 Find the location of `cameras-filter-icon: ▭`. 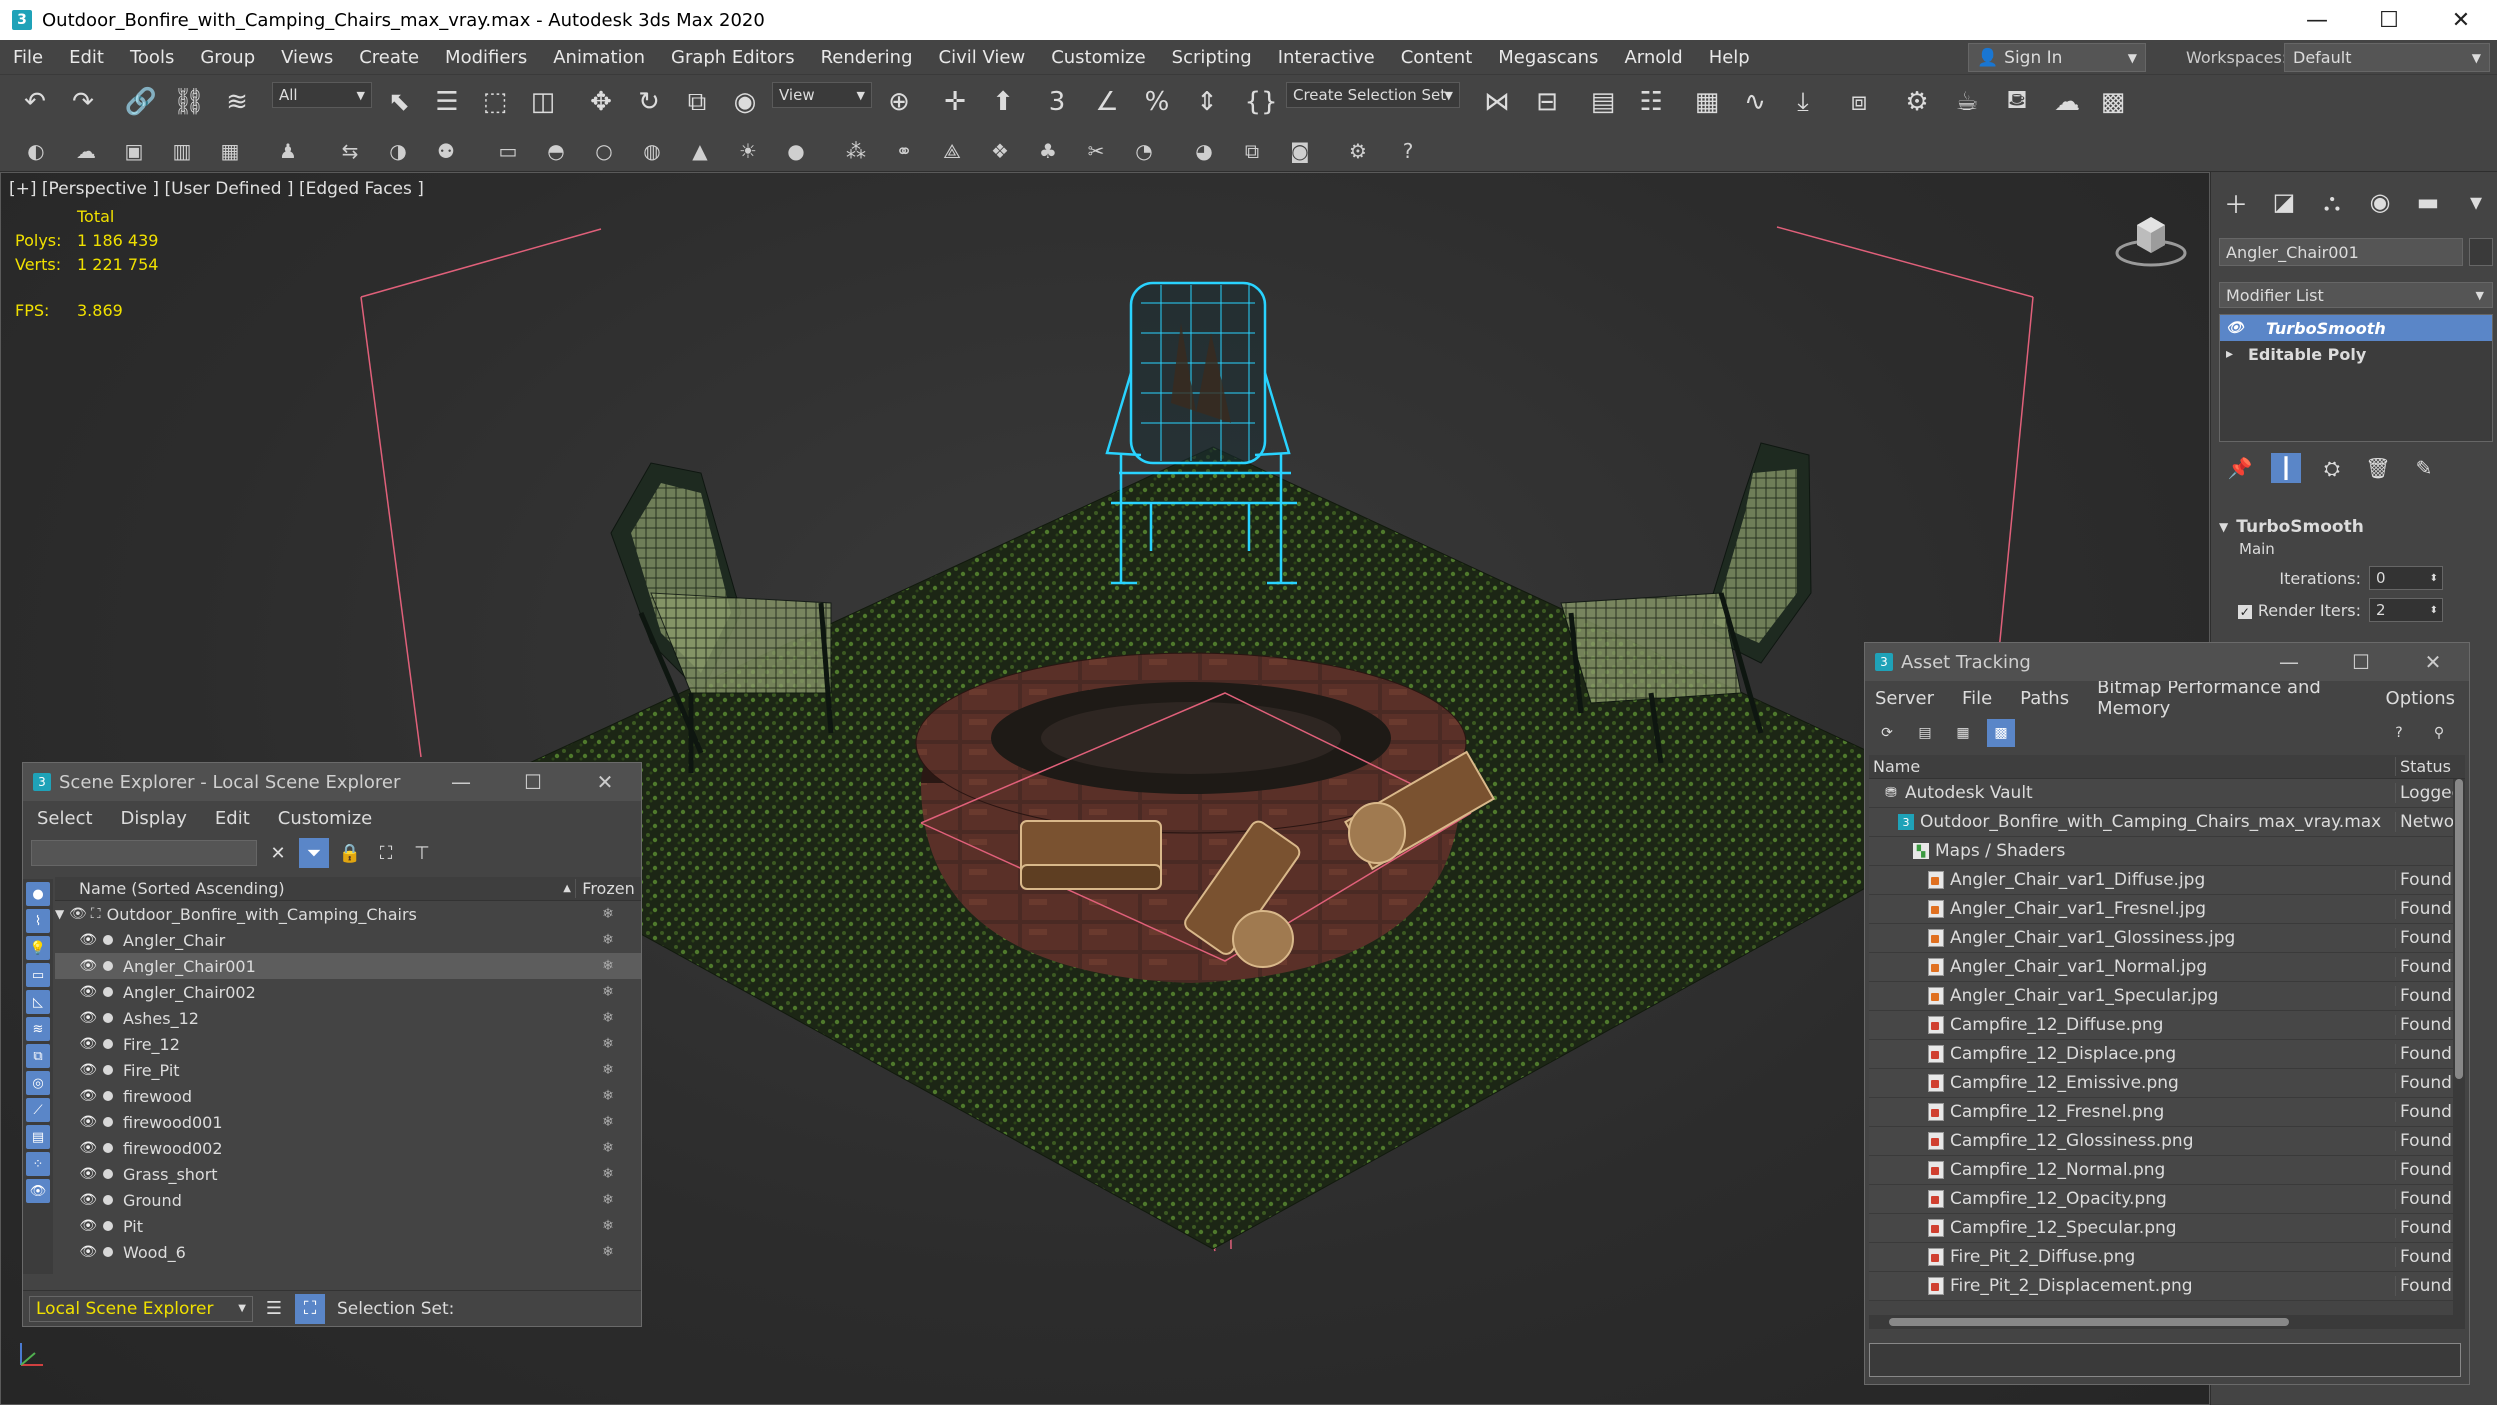

cameras-filter-icon: ▭ is located at coordinates (38, 975).